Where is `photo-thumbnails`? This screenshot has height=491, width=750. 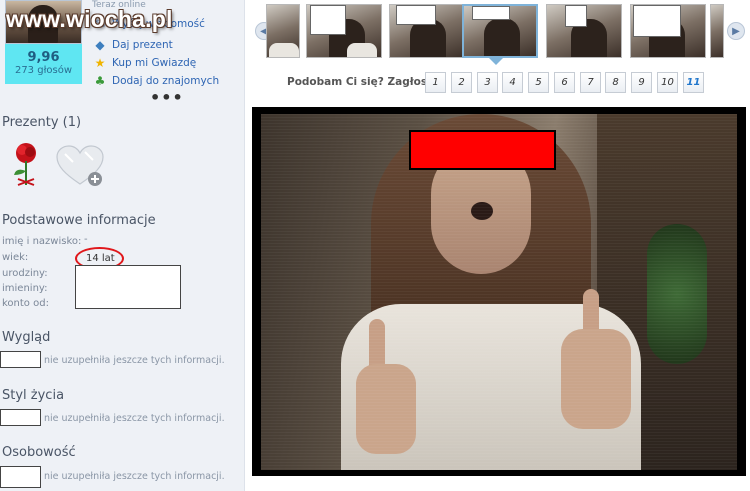 photo-thumbnails is located at coordinates (506, 30).